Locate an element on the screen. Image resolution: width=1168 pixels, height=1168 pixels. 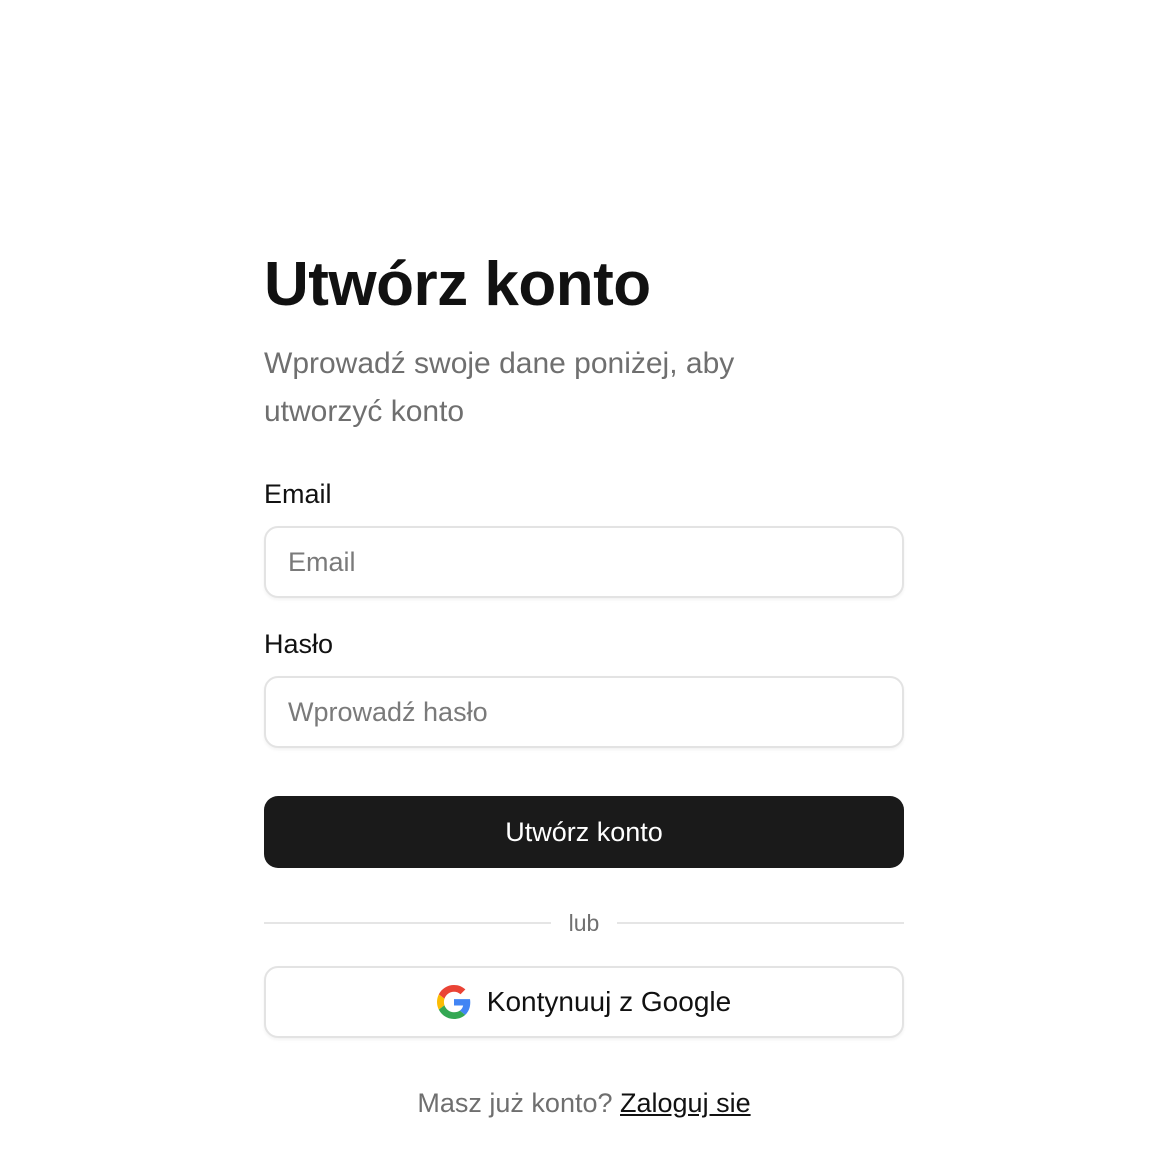
divider-line-right is located at coordinates (761, 923).